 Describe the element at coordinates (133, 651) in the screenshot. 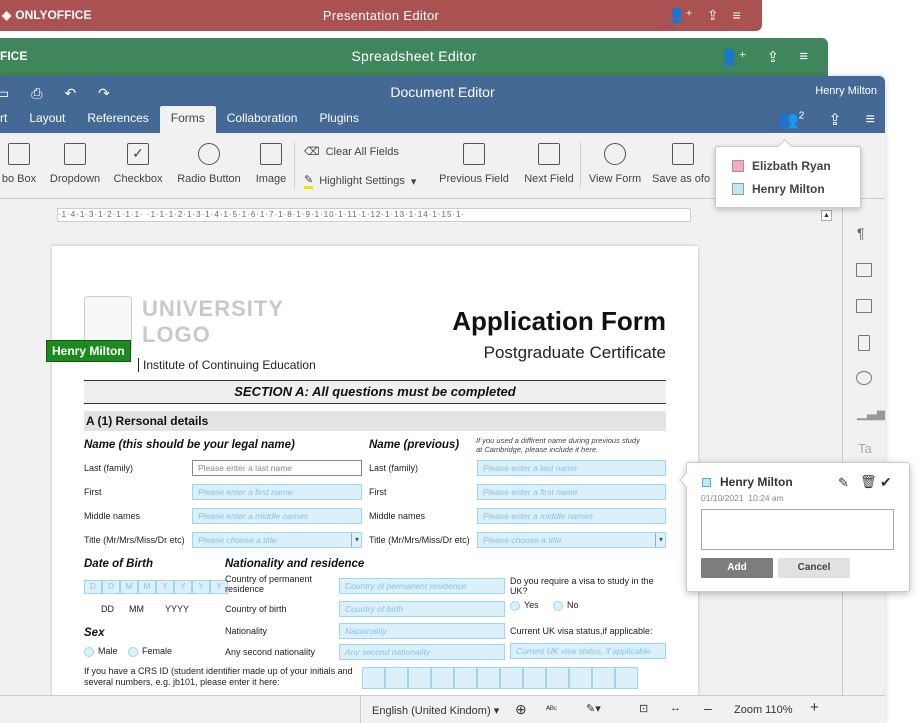

I see `female-radio` at that location.